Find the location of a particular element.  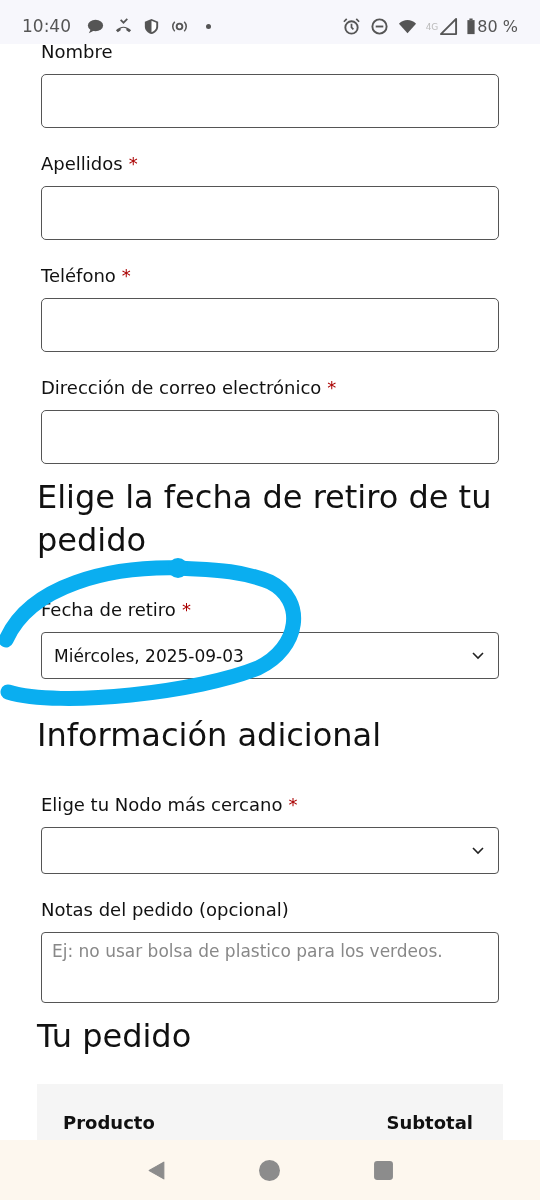

clock: 10:40 is located at coordinates (46, 26).